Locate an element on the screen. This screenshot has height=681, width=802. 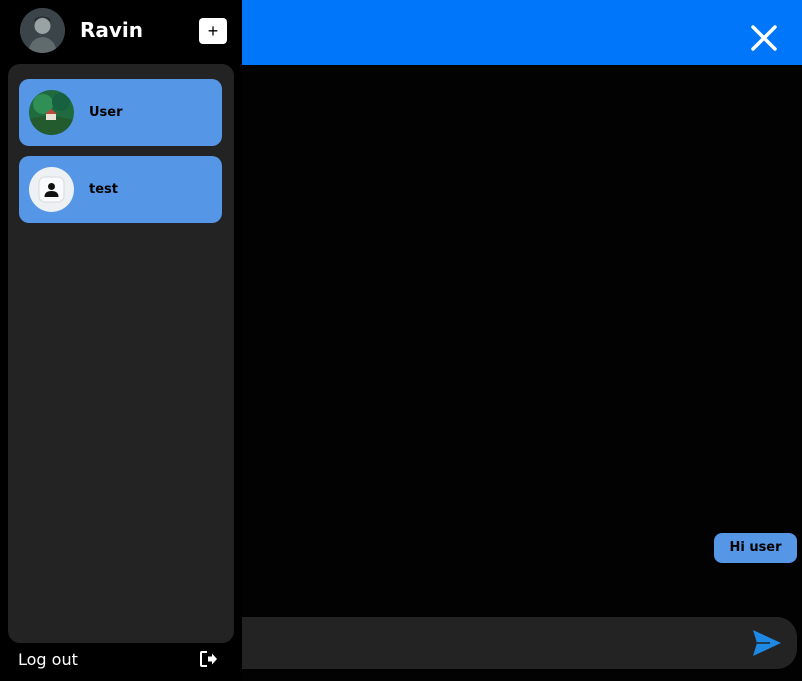
message-input is located at coordinates (492, 643).